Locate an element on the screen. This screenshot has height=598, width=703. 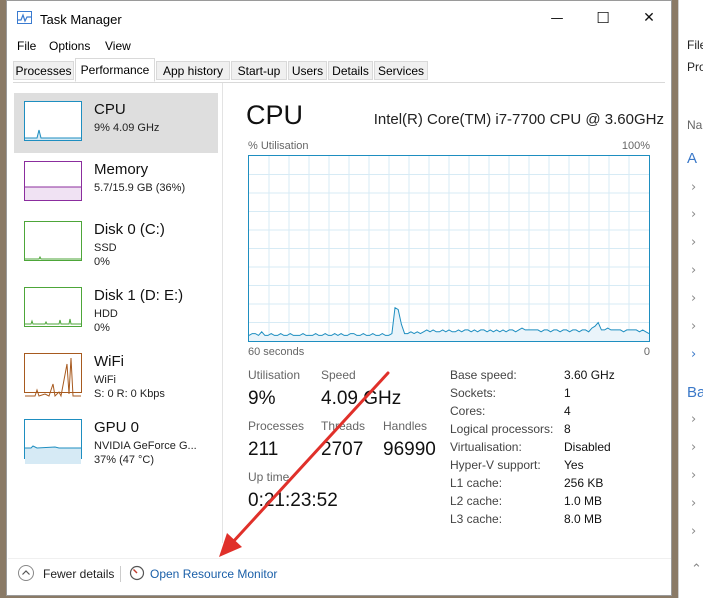
sidebar-item-usage: 37% (47 °C) is located at coordinates (124, 460).